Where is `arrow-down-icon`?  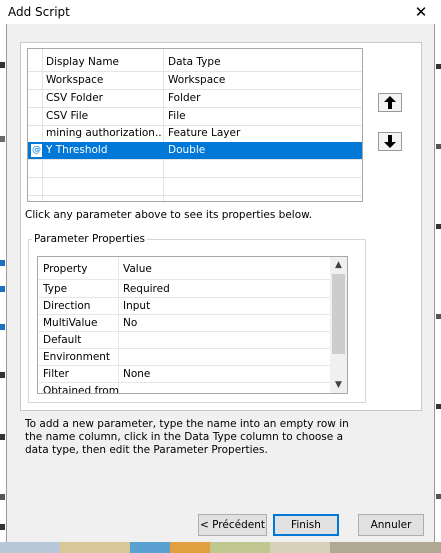 arrow-down-icon is located at coordinates (390, 141).